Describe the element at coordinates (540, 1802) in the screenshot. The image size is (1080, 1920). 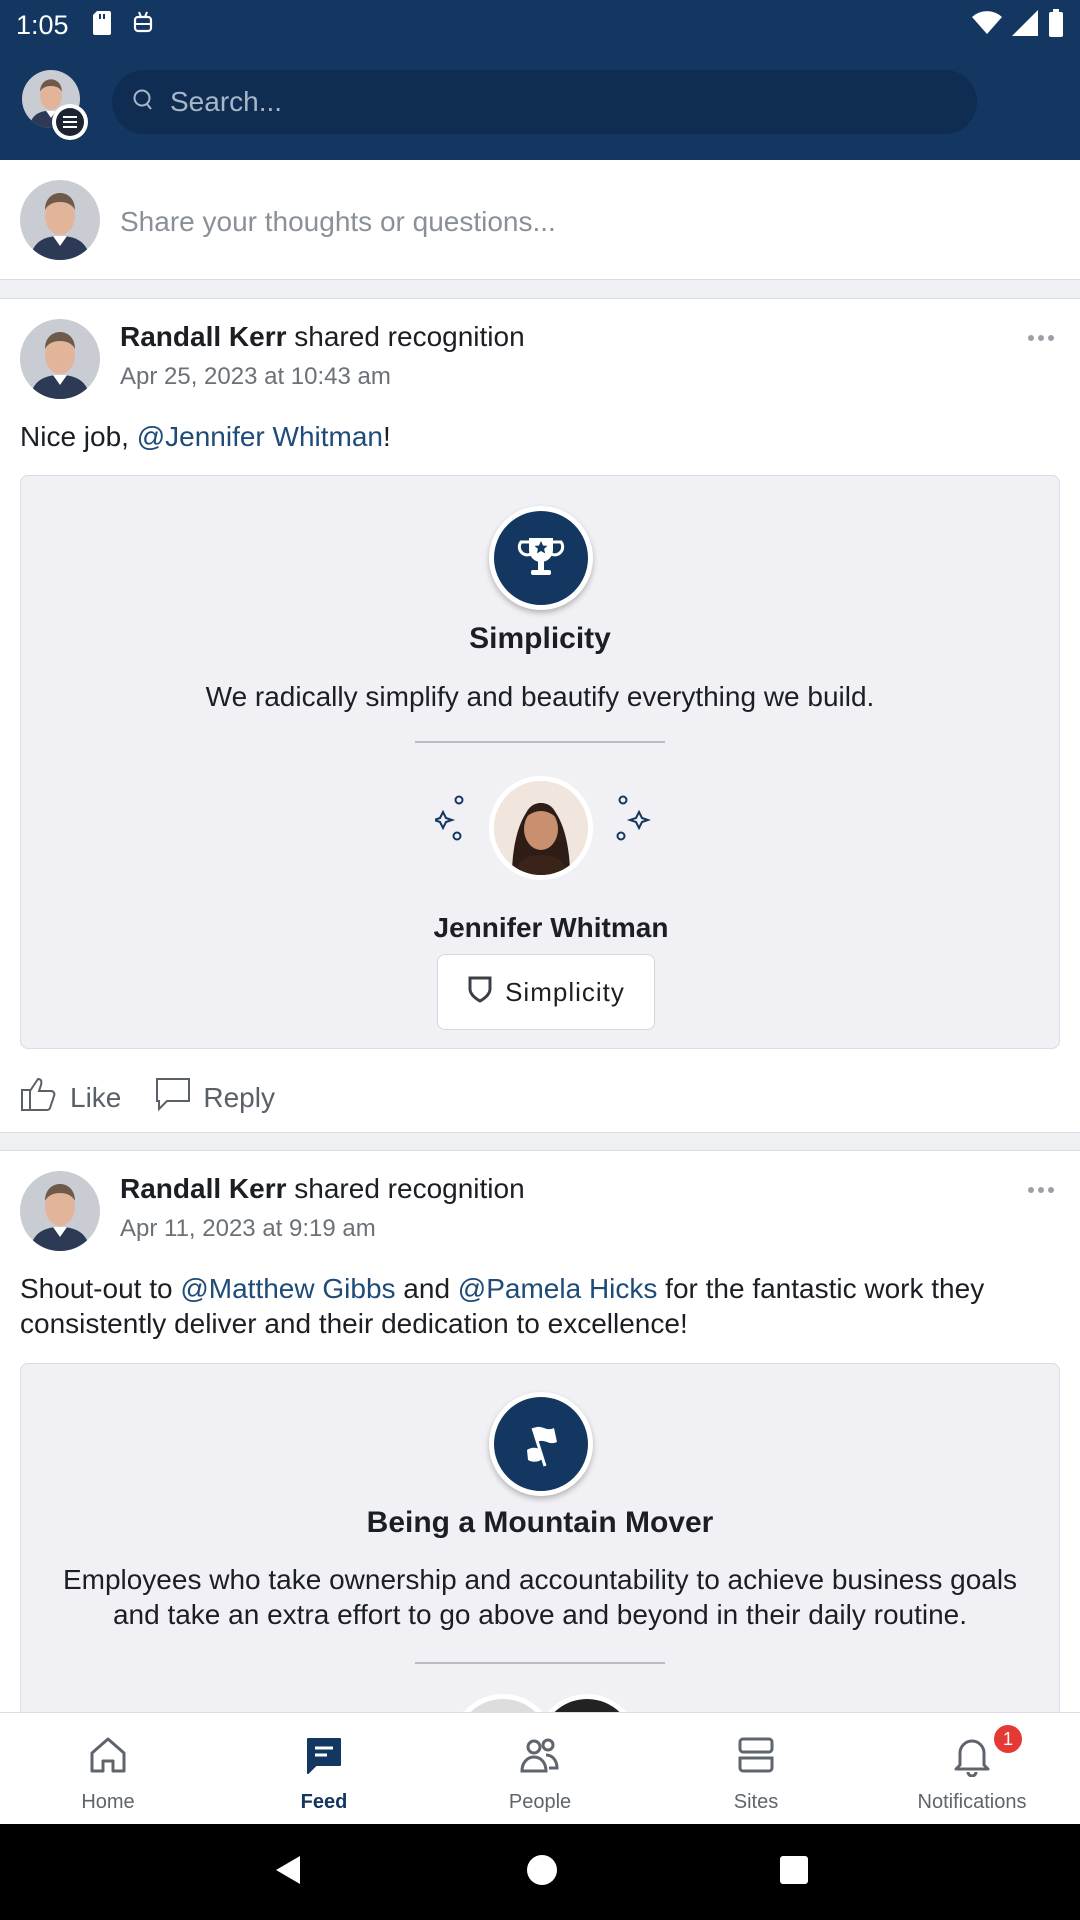
I see `nav-people-label: People` at that location.